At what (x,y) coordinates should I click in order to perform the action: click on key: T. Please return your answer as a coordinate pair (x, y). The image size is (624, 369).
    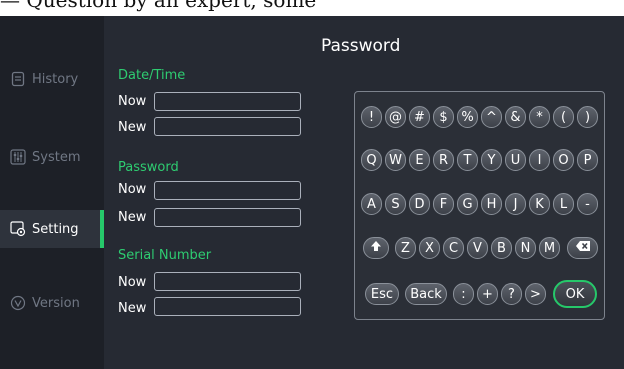
    Looking at the image, I should click on (467, 160).